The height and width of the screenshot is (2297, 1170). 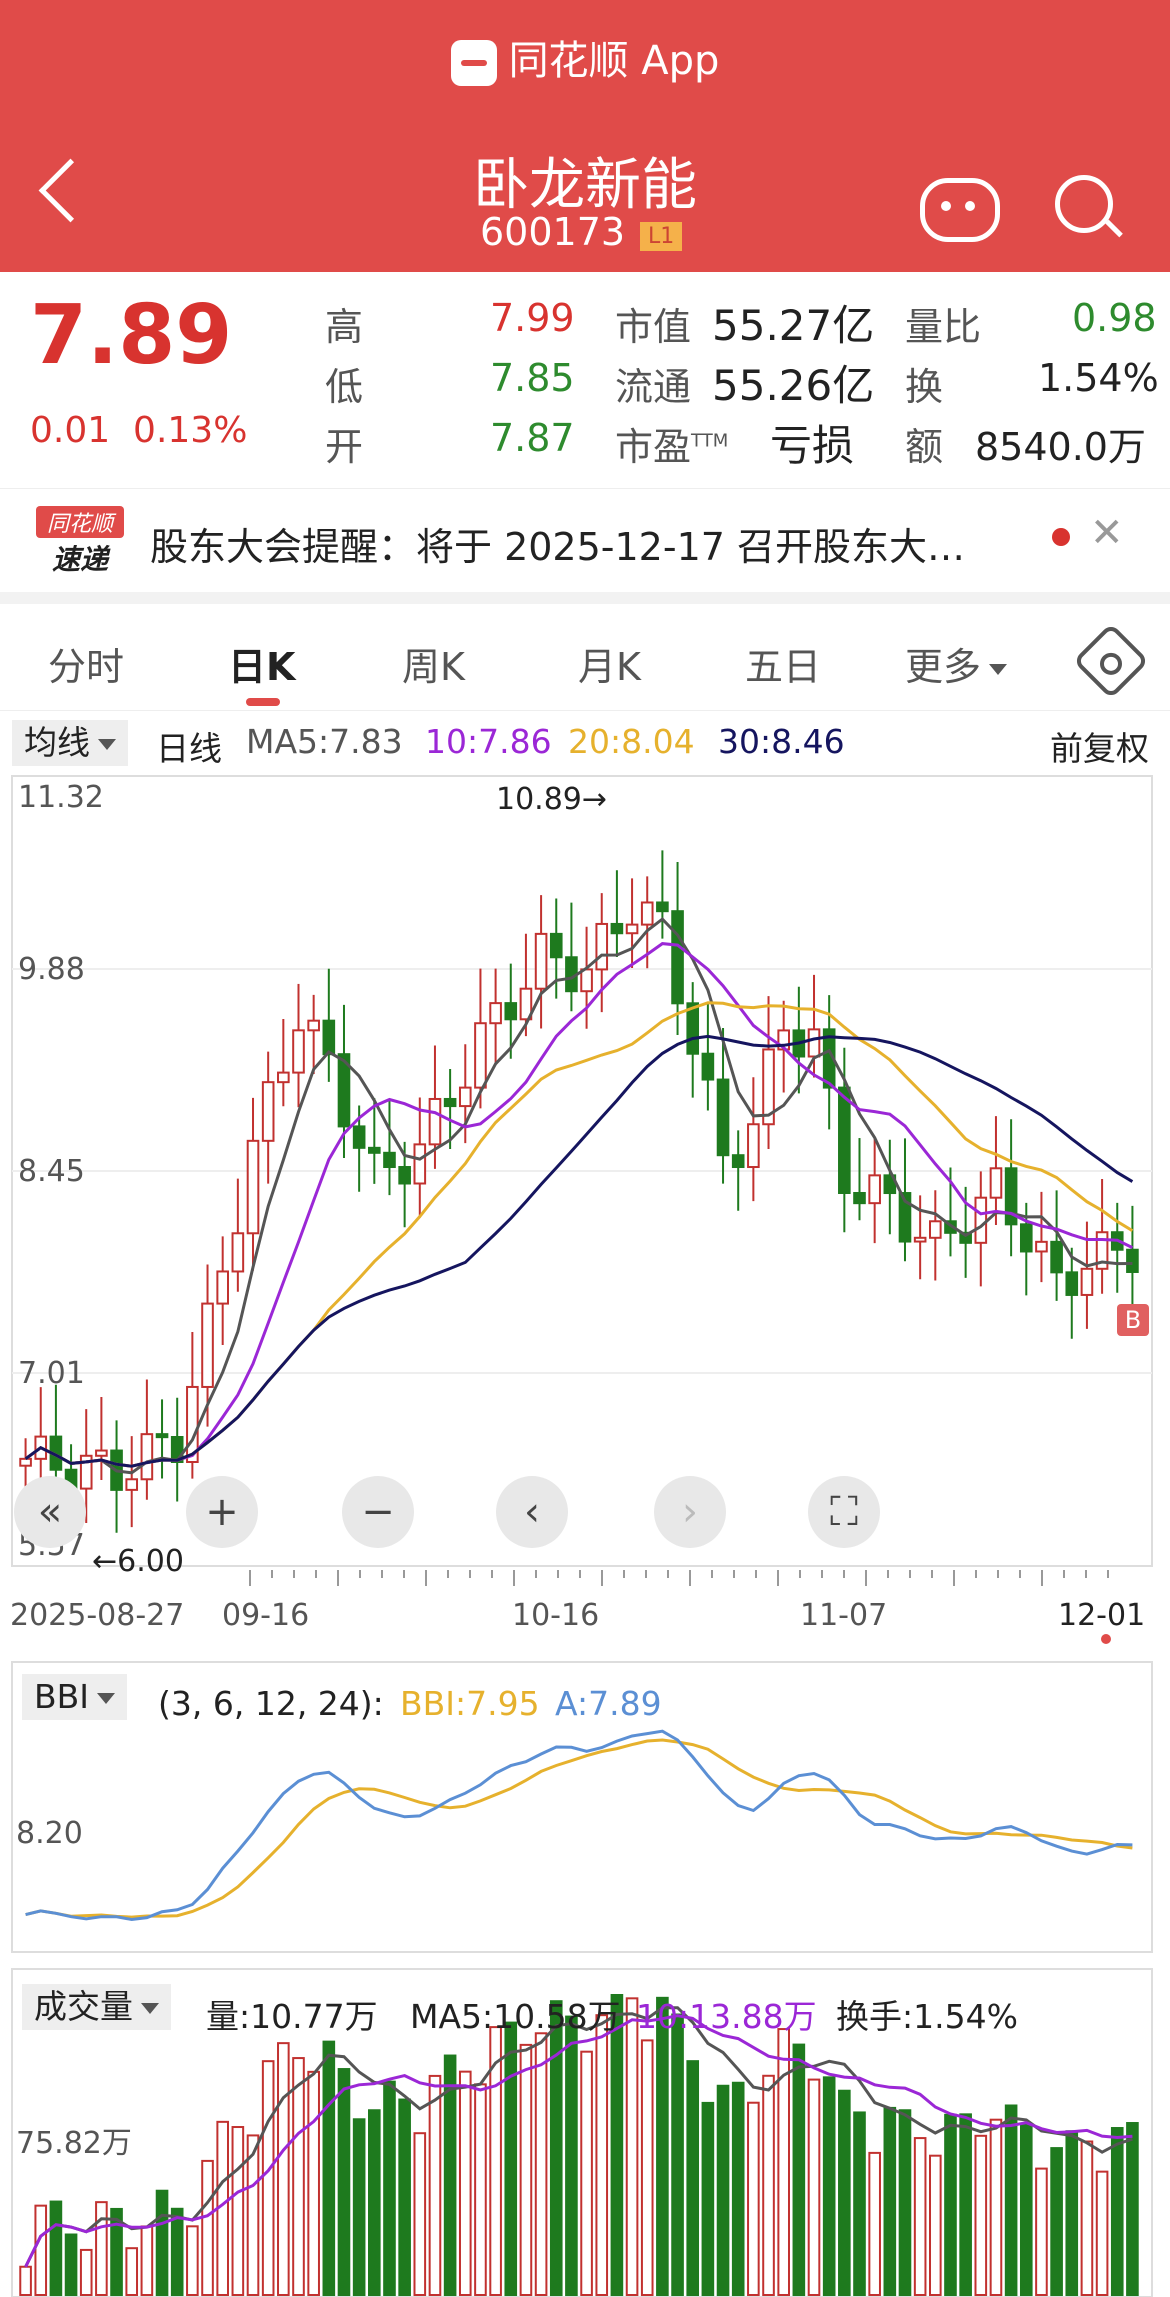 What do you see at coordinates (609, 663) in the screenshot?
I see `tab-monthly-k: 月K` at bounding box center [609, 663].